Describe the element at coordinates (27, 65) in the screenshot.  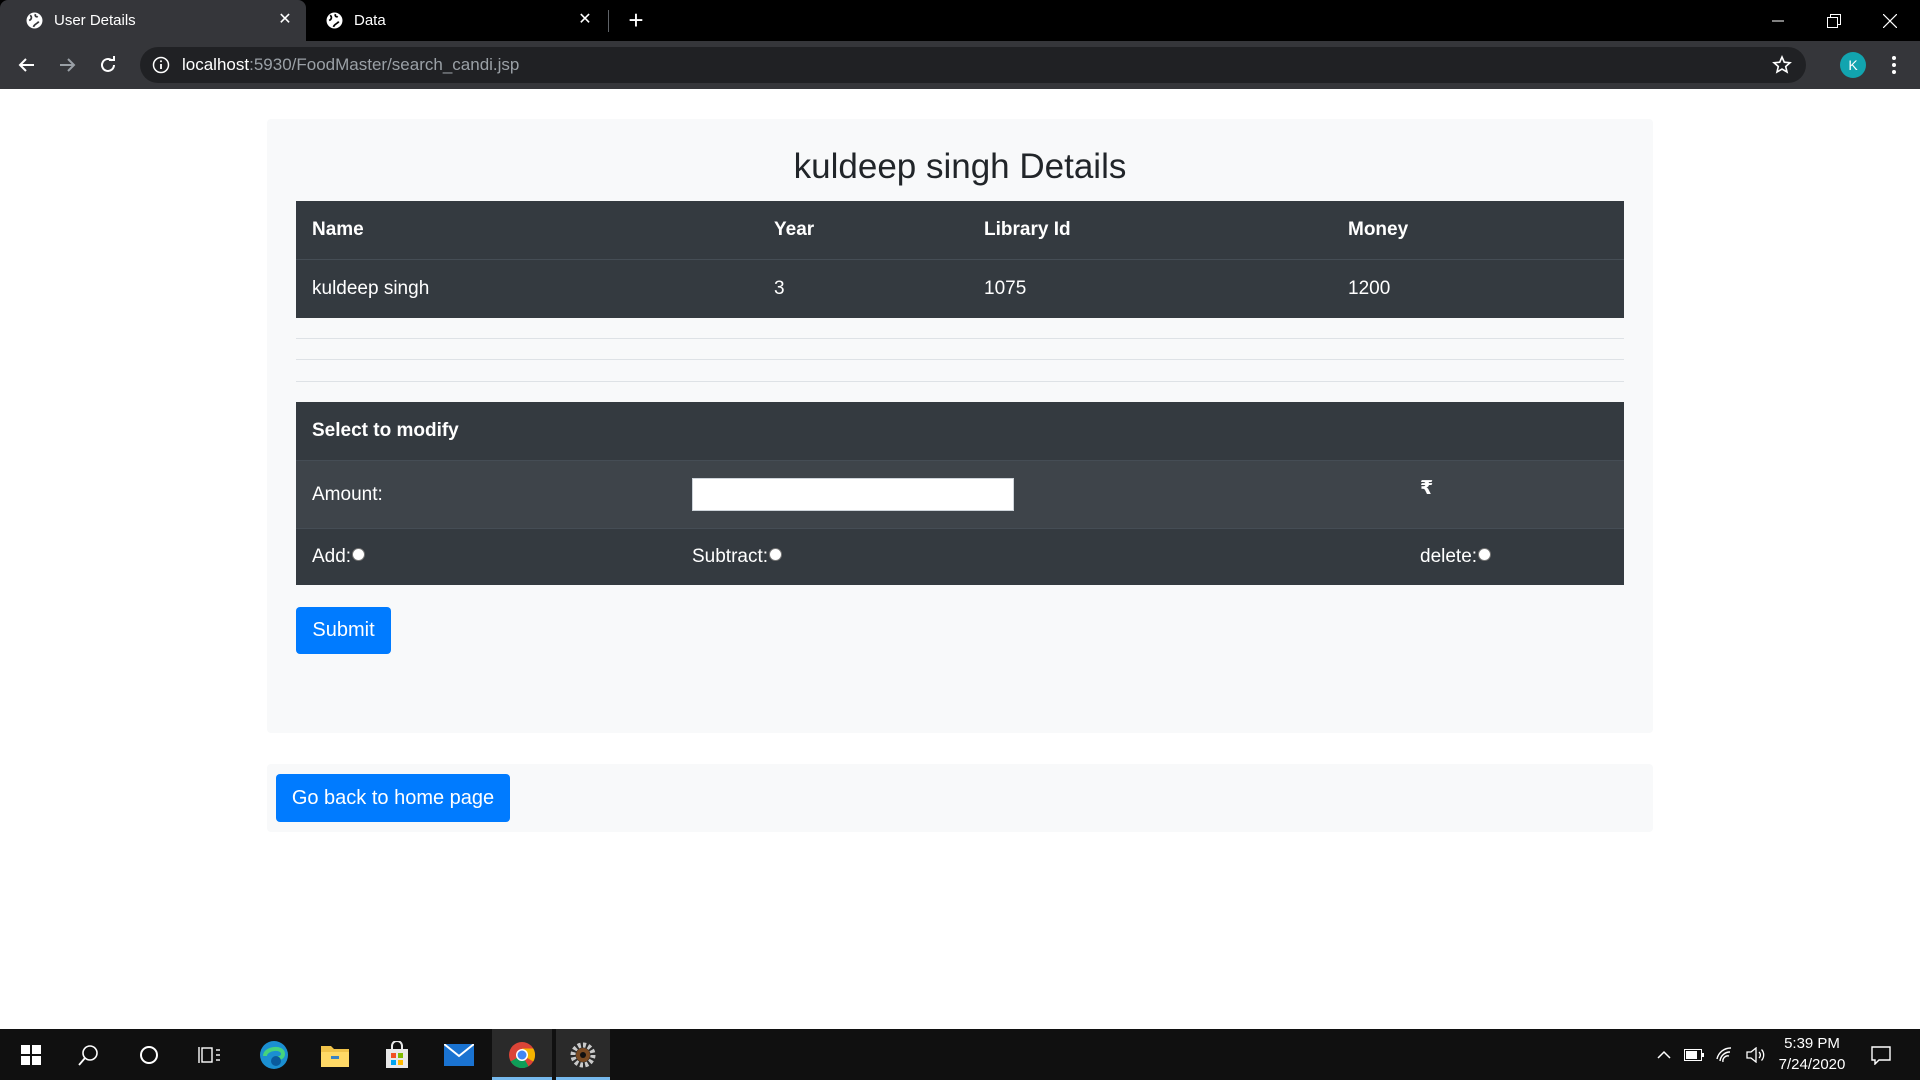
I see `back-arrow-icon` at that location.